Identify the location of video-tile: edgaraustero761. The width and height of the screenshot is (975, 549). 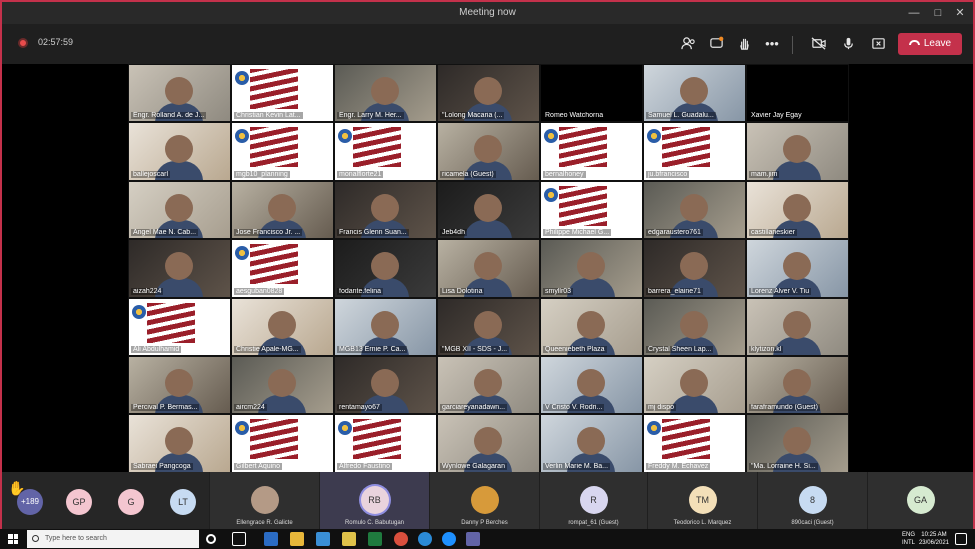
(694, 210).